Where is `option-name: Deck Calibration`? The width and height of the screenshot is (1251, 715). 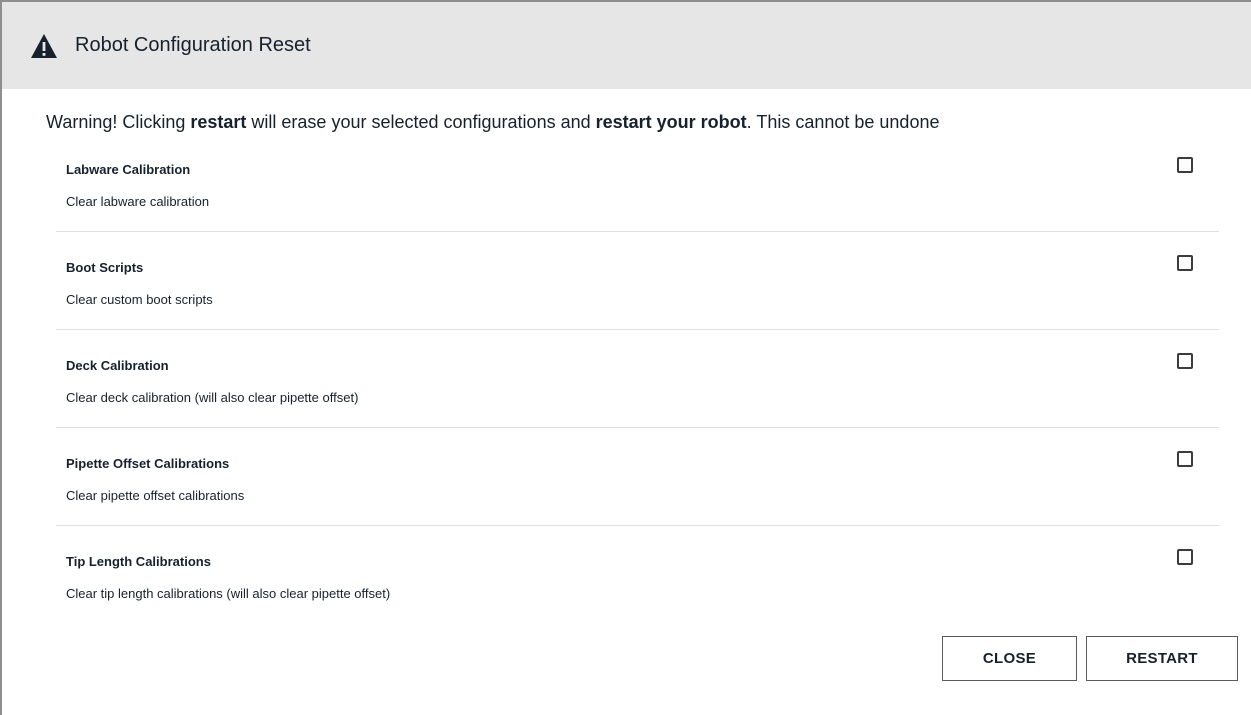 option-name: Deck Calibration is located at coordinates (117, 365).